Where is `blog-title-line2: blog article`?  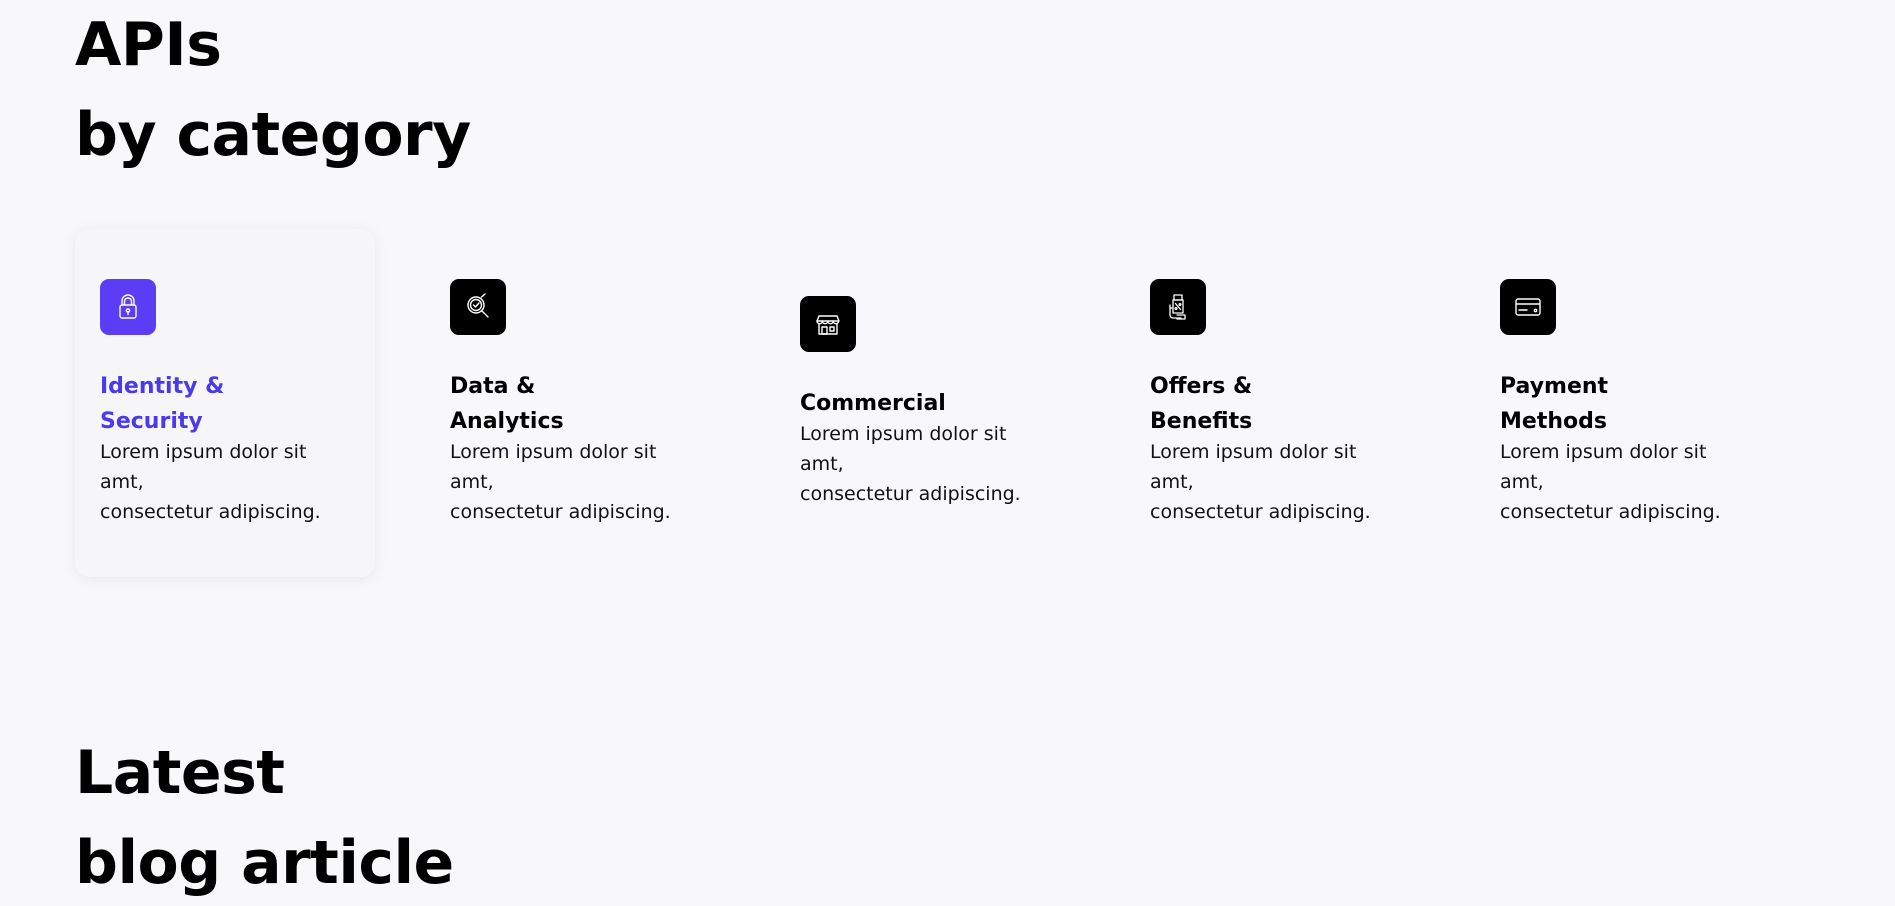
blog-title-line2: blog article is located at coordinates (264, 863).